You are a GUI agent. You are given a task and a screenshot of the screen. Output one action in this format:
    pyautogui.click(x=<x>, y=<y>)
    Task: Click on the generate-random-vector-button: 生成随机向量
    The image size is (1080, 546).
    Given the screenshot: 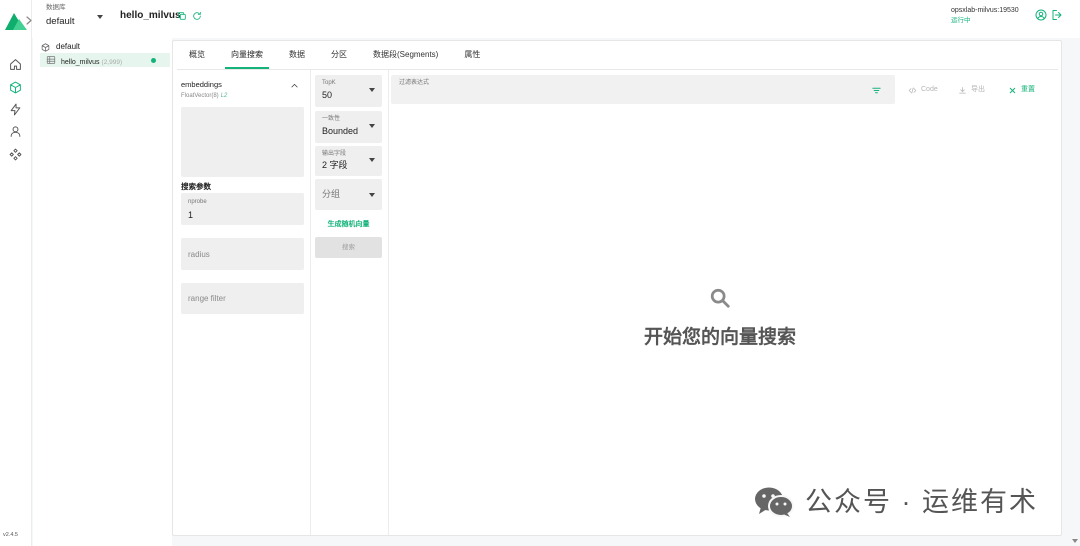 What is the action you would take?
    pyautogui.click(x=348, y=225)
    